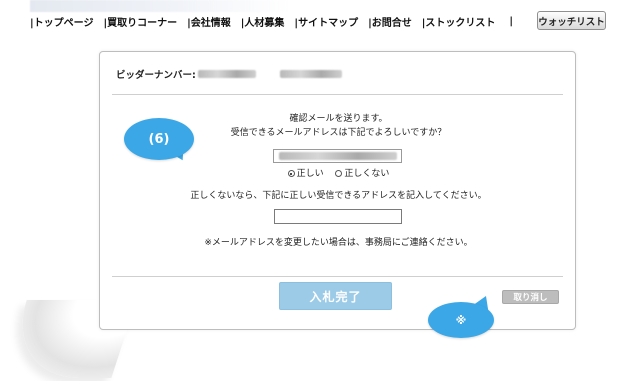  I want to click on change-email-note: ※メールアドレスを変更したい場合は、事務局にご連絡ください。, so click(338, 243).